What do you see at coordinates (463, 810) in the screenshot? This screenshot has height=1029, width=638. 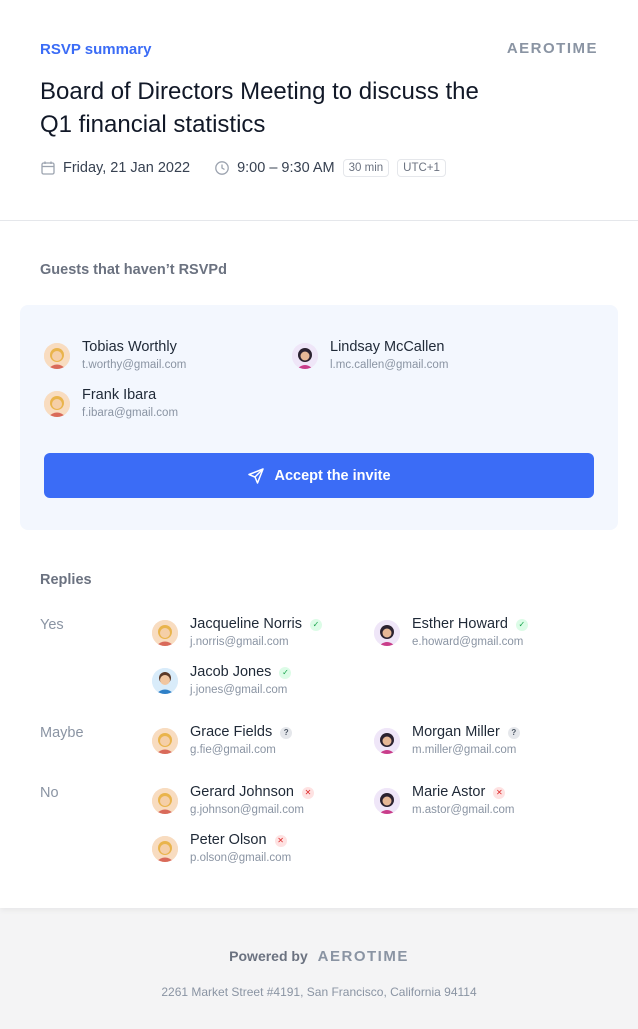 I see `reply-email: m.astor@gmail.com` at bounding box center [463, 810].